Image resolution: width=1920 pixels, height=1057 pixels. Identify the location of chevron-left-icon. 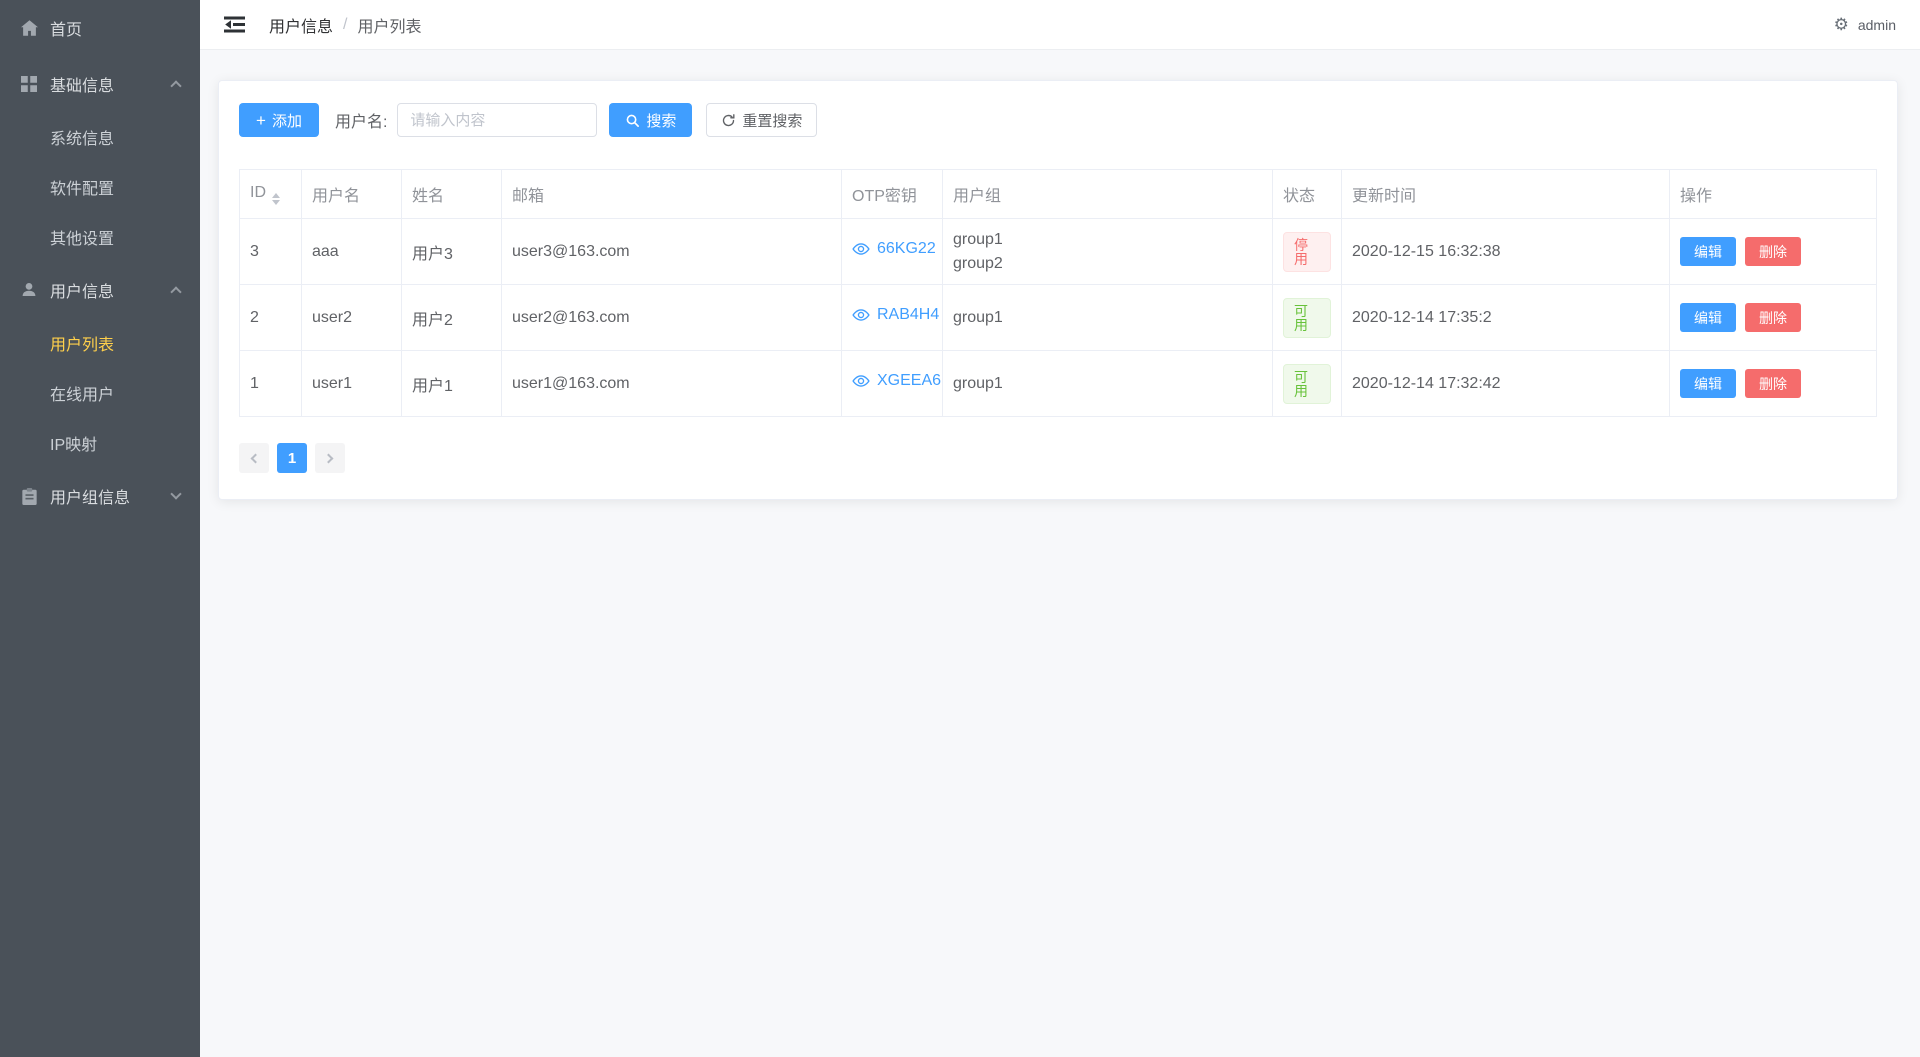
(255, 458).